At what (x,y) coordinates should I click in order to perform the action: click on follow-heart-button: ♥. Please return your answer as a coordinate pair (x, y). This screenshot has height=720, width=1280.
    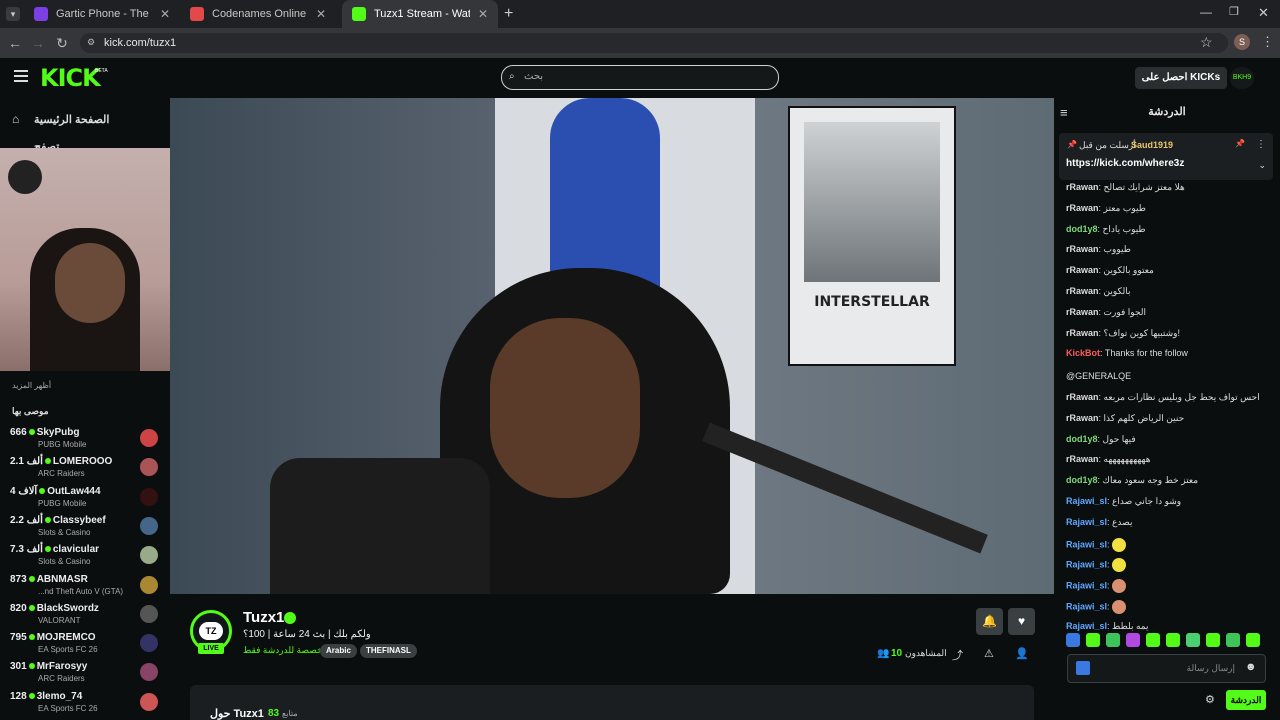
    Looking at the image, I should click on (1021, 621).